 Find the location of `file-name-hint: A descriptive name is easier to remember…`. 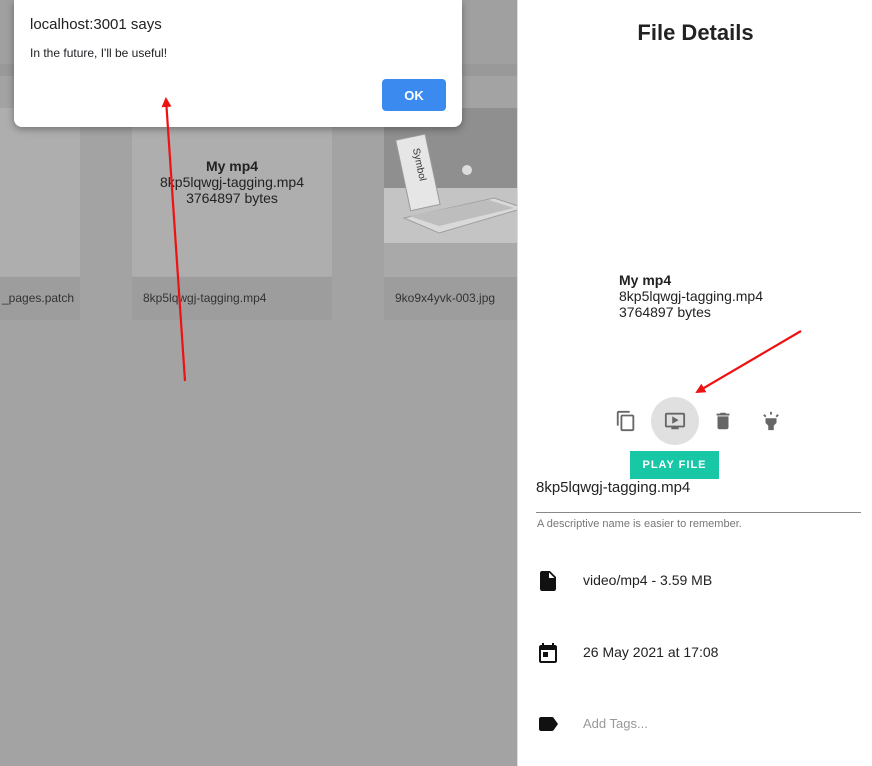

file-name-hint: A descriptive name is easier to remember… is located at coordinates (639, 524).